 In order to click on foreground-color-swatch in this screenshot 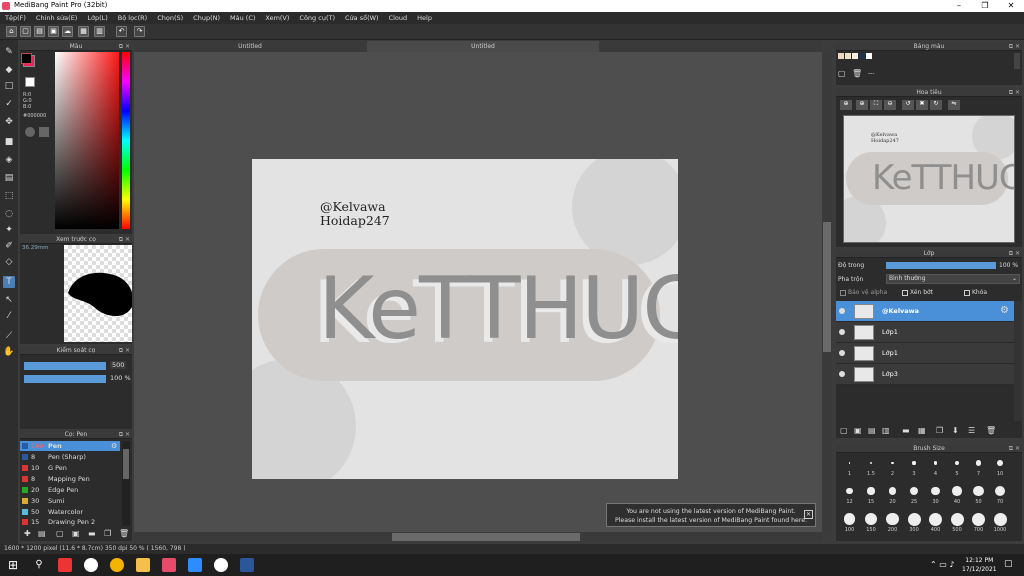, I will do `click(26, 58)`.